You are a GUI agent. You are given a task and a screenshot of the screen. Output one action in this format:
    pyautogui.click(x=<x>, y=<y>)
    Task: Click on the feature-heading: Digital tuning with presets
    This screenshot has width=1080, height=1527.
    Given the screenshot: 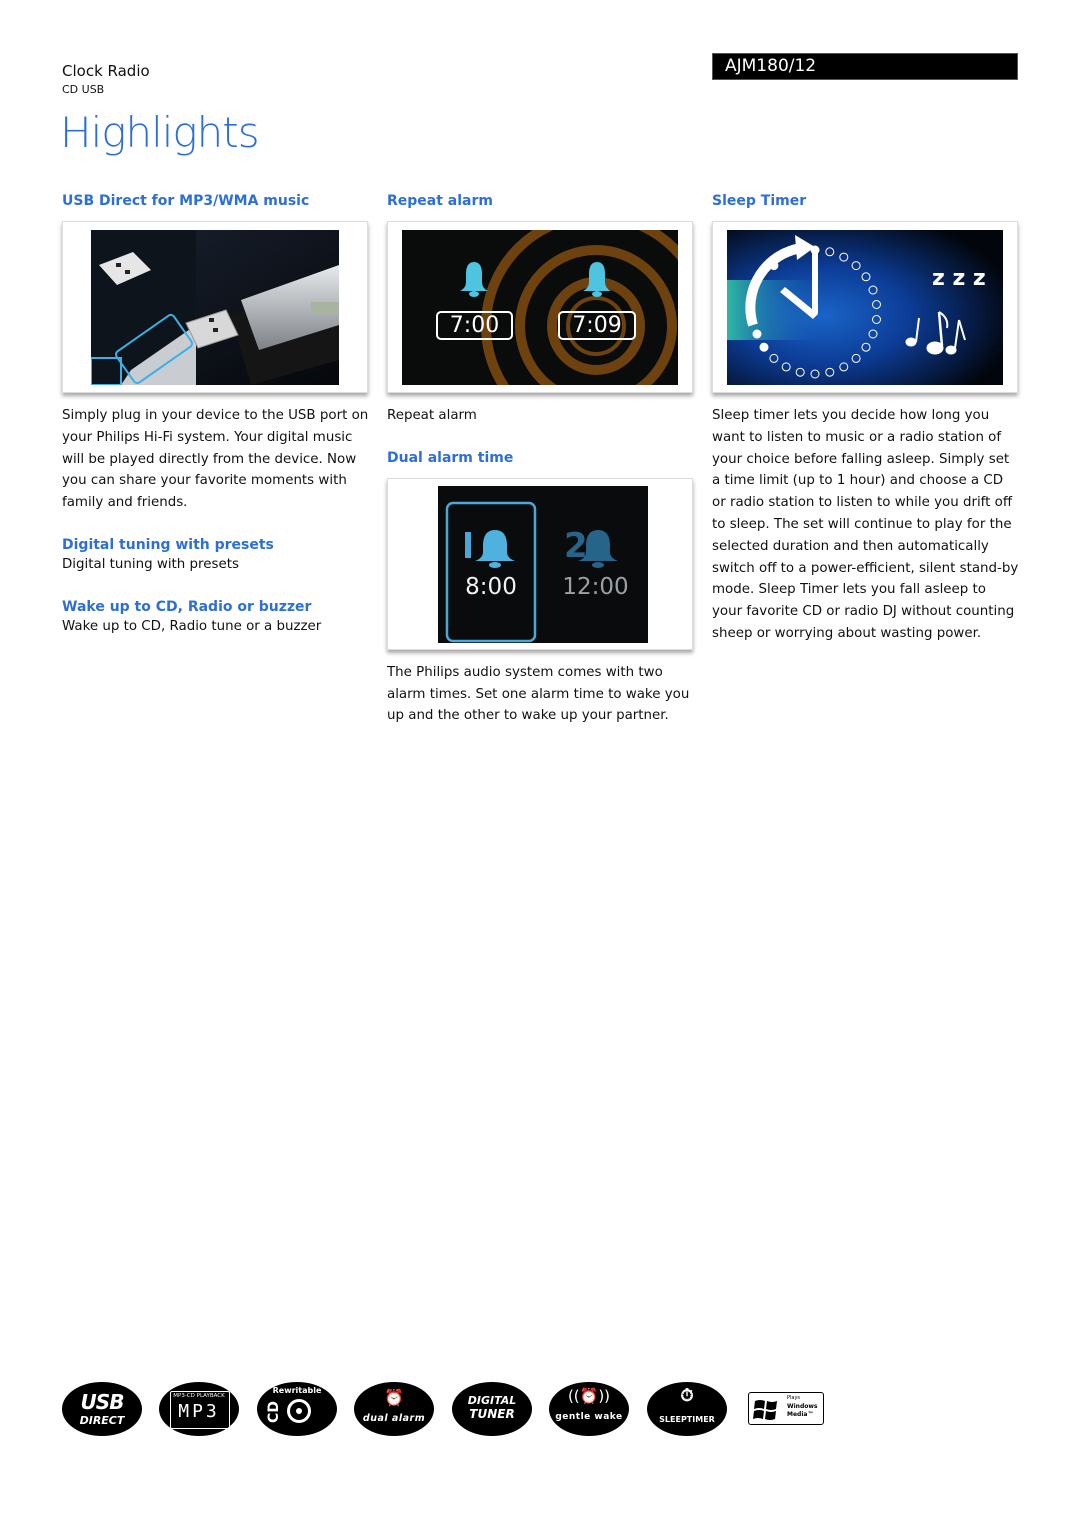 What is the action you would take?
    pyautogui.click(x=168, y=544)
    